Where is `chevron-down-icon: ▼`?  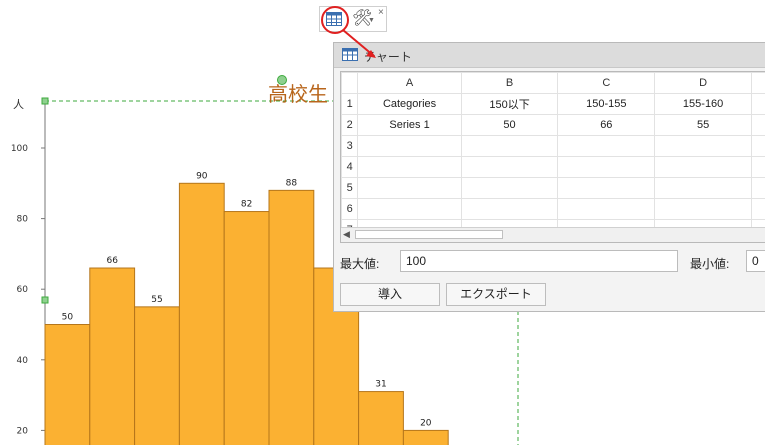
chevron-down-icon: ▼ is located at coordinates (371, 20).